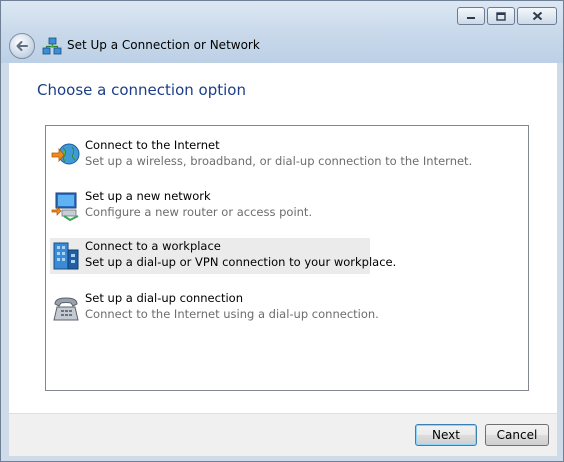  Describe the element at coordinates (66, 256) in the screenshot. I see `workplace-building-icon` at that location.